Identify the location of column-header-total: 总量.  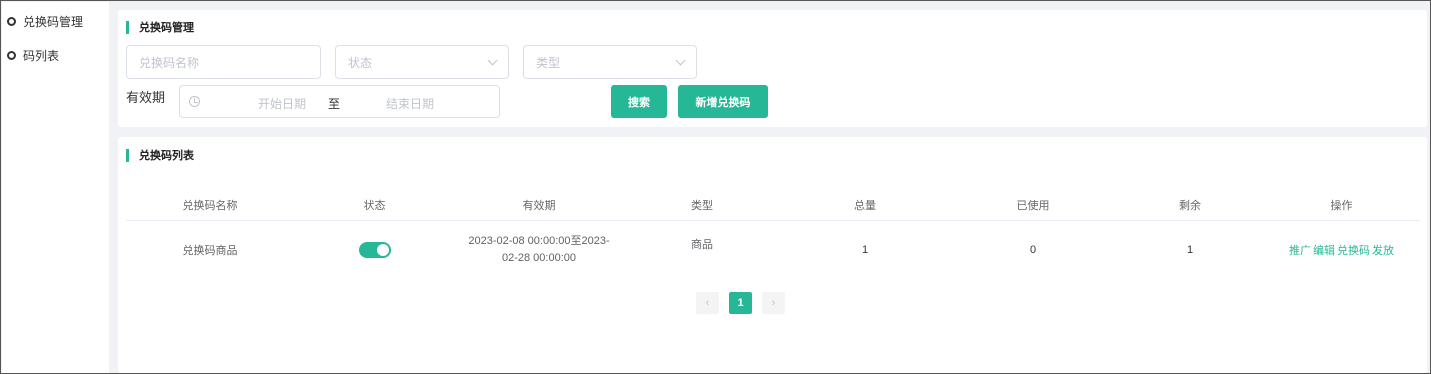
(865, 206).